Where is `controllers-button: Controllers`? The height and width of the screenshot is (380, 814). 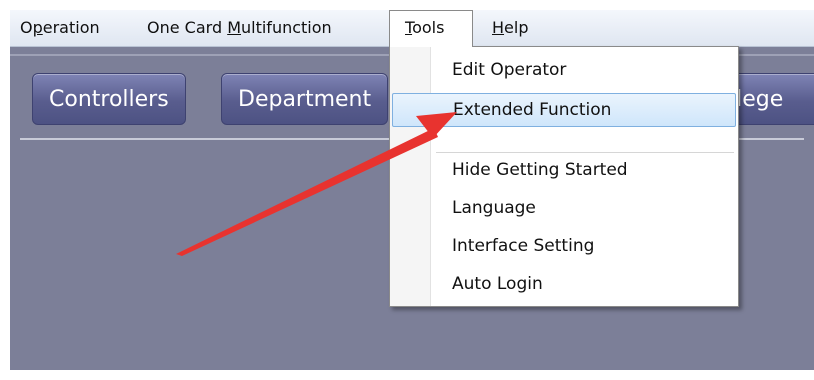
controllers-button: Controllers is located at coordinates (109, 99).